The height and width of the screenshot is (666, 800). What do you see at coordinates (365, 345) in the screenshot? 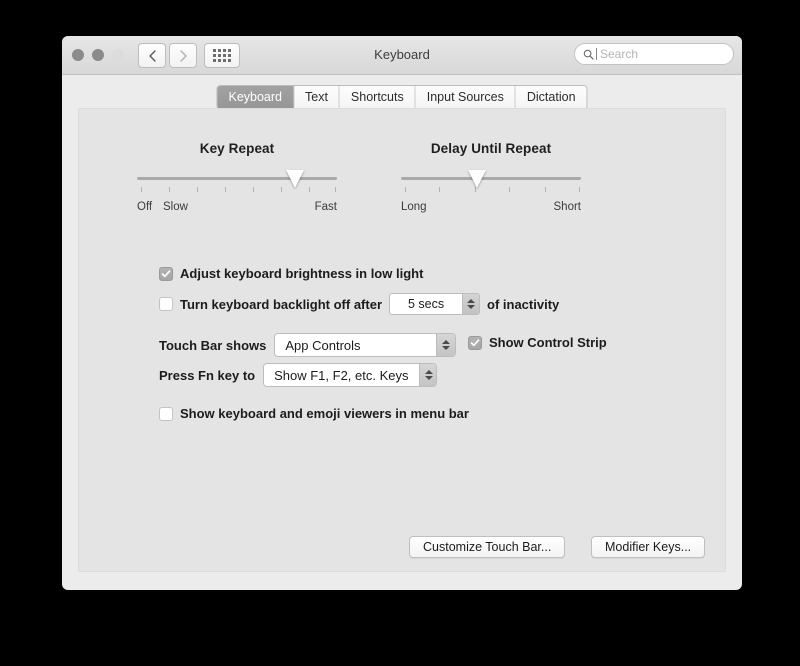
I see `touch-bar-shows-popup: App Controls` at bounding box center [365, 345].